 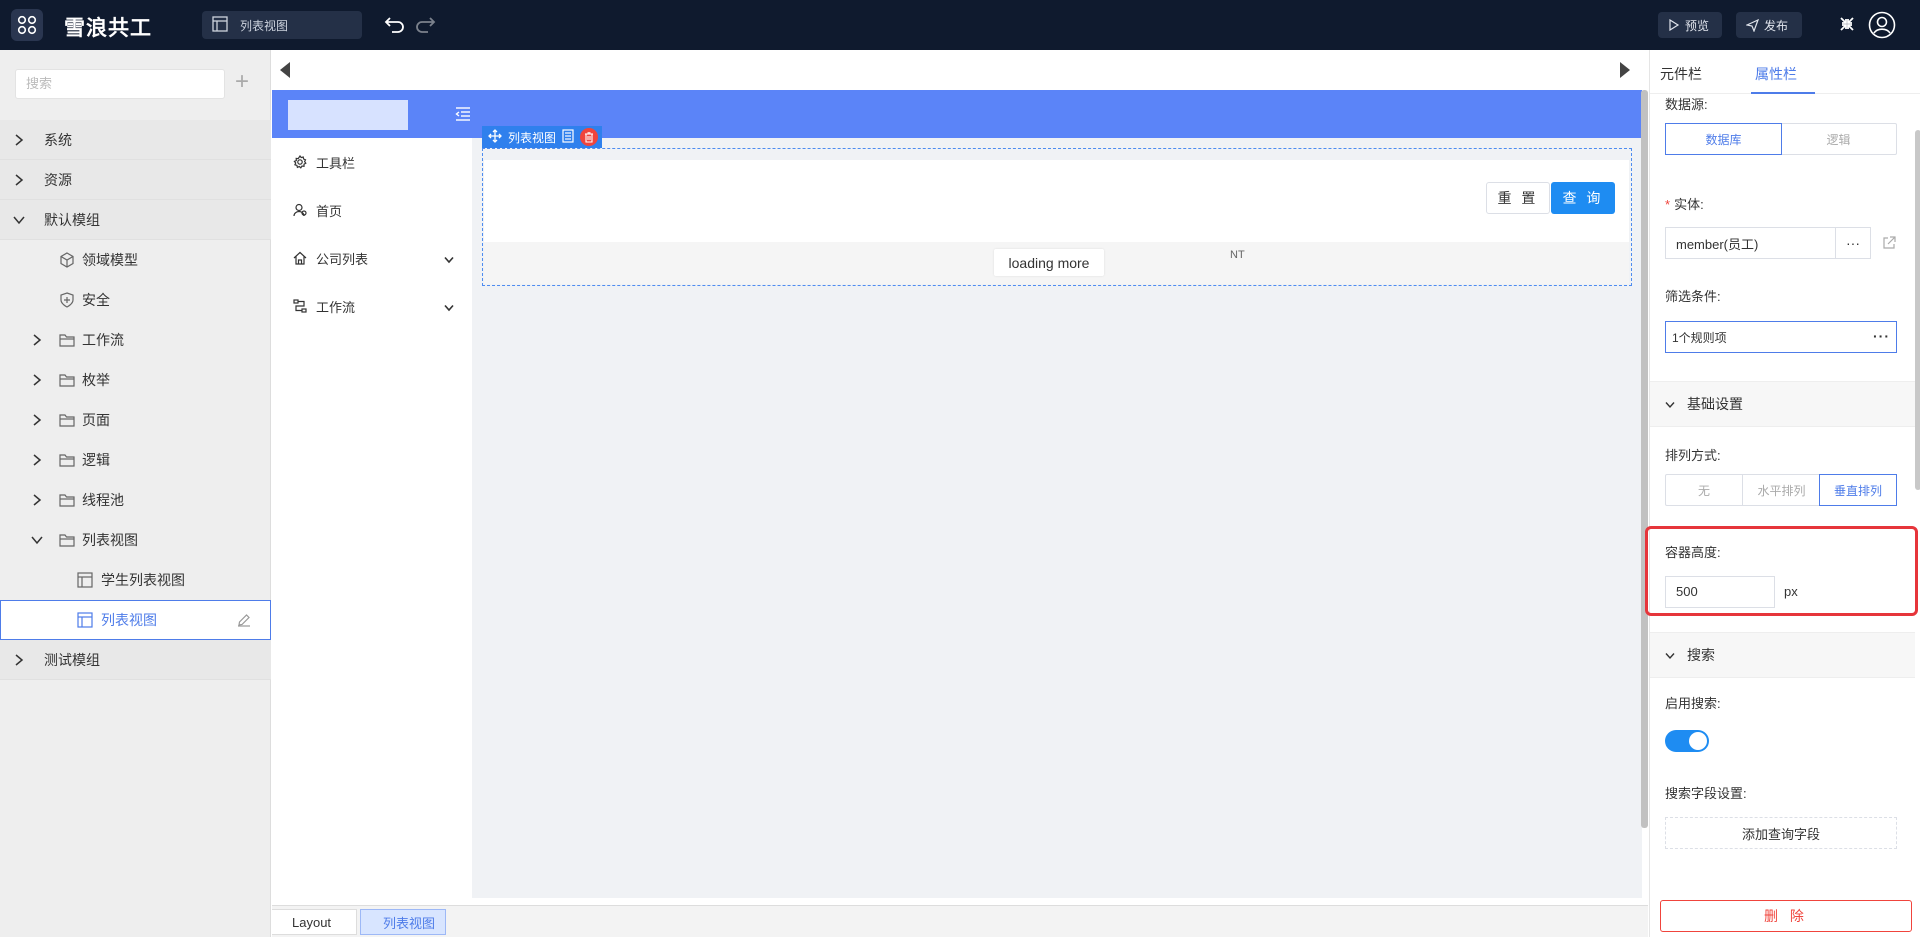 I want to click on publish-button: 发布, so click(x=1769, y=25).